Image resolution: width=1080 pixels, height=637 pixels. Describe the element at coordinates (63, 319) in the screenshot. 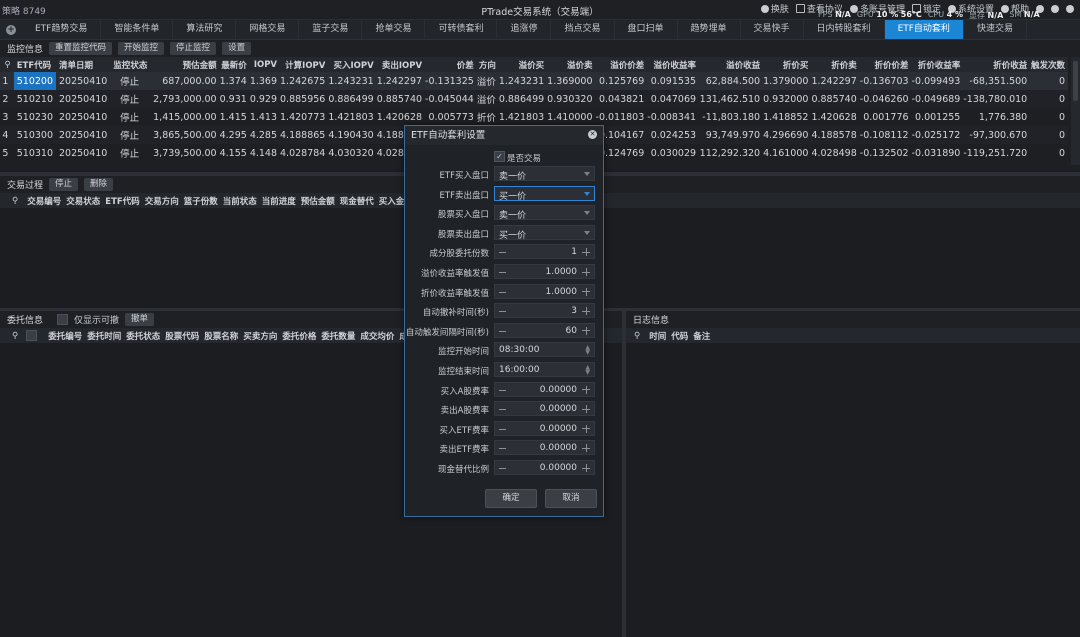

I see `only-cancelable-checkbox` at that location.